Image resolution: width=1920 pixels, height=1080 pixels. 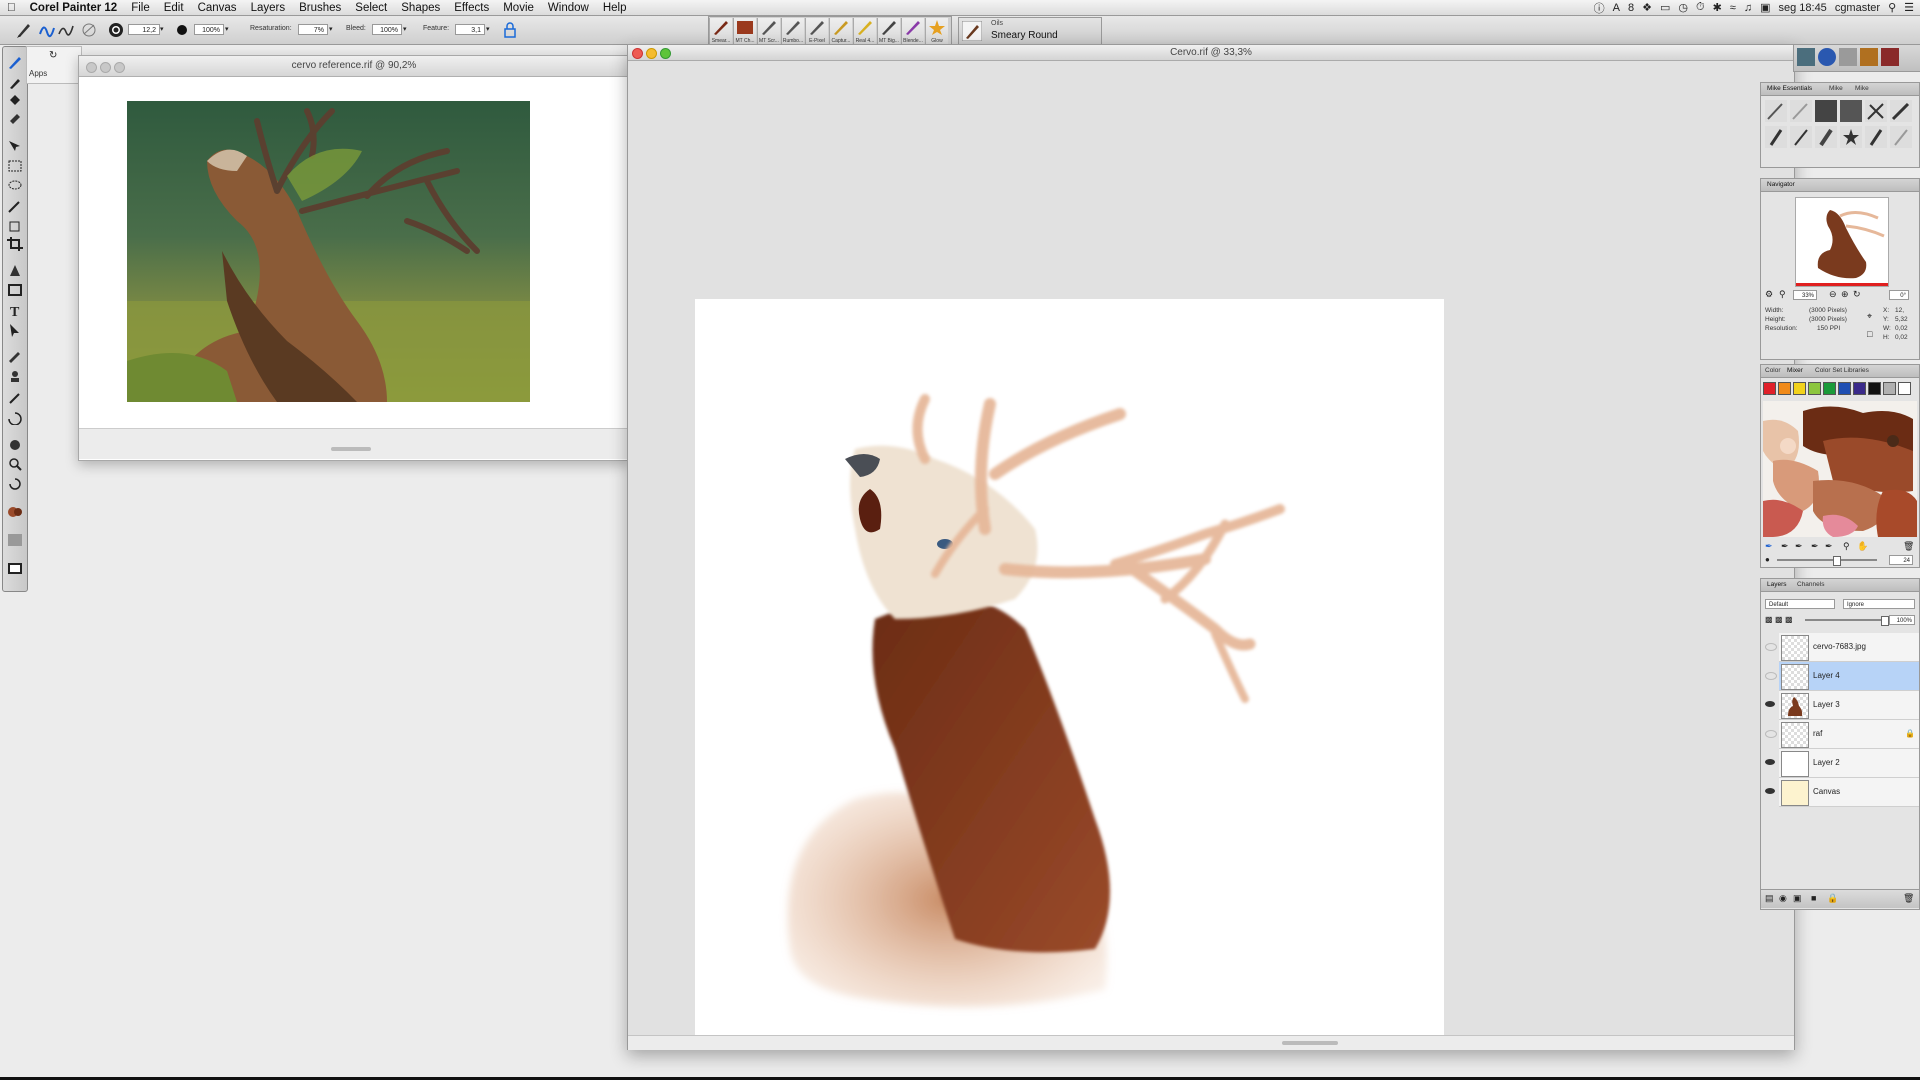 What do you see at coordinates (354, 443) in the screenshot?
I see `reference-scrollbar` at bounding box center [354, 443].